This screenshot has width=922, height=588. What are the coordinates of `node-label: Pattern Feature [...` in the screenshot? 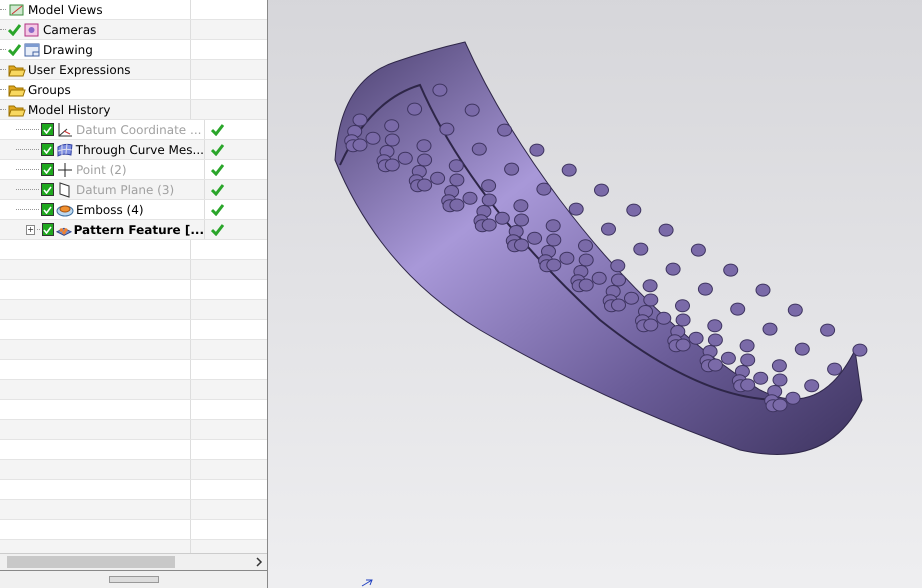 It's located at (139, 229).